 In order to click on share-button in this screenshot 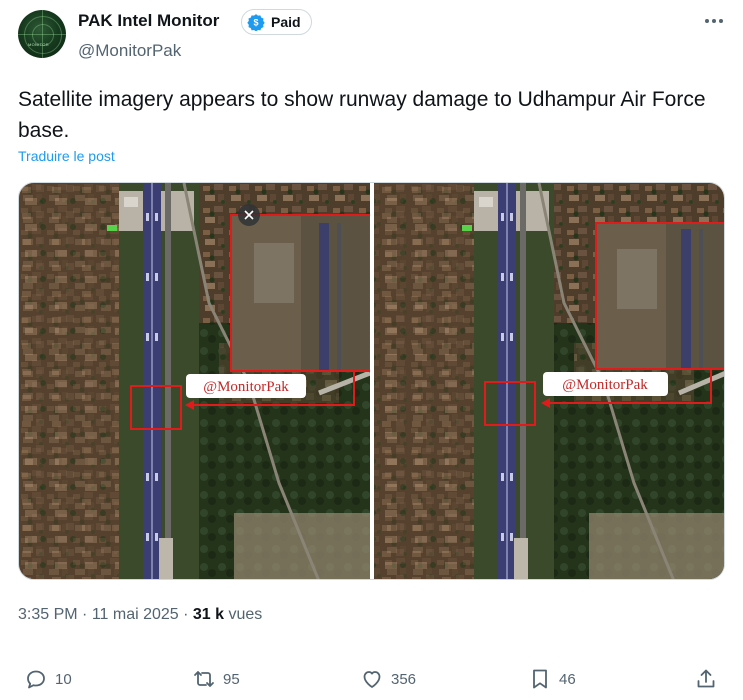, I will do `click(709, 679)`.